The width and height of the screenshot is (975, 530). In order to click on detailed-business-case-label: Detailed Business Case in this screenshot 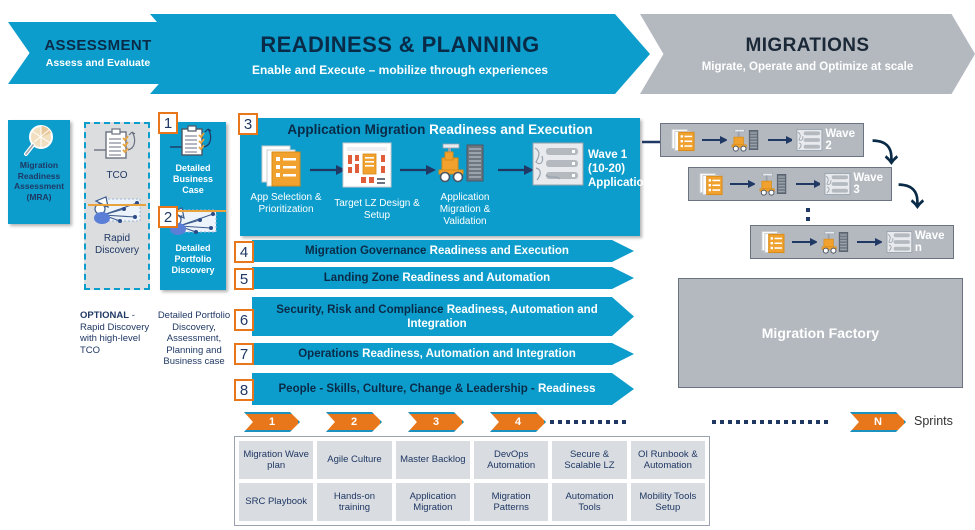, I will do `click(193, 179)`.